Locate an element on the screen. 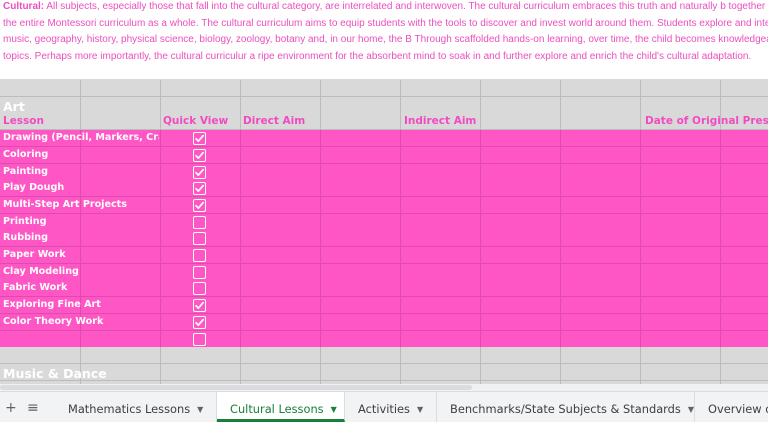 The image size is (768, 422). sheet-tab: Overview o is located at coordinates (731, 407).